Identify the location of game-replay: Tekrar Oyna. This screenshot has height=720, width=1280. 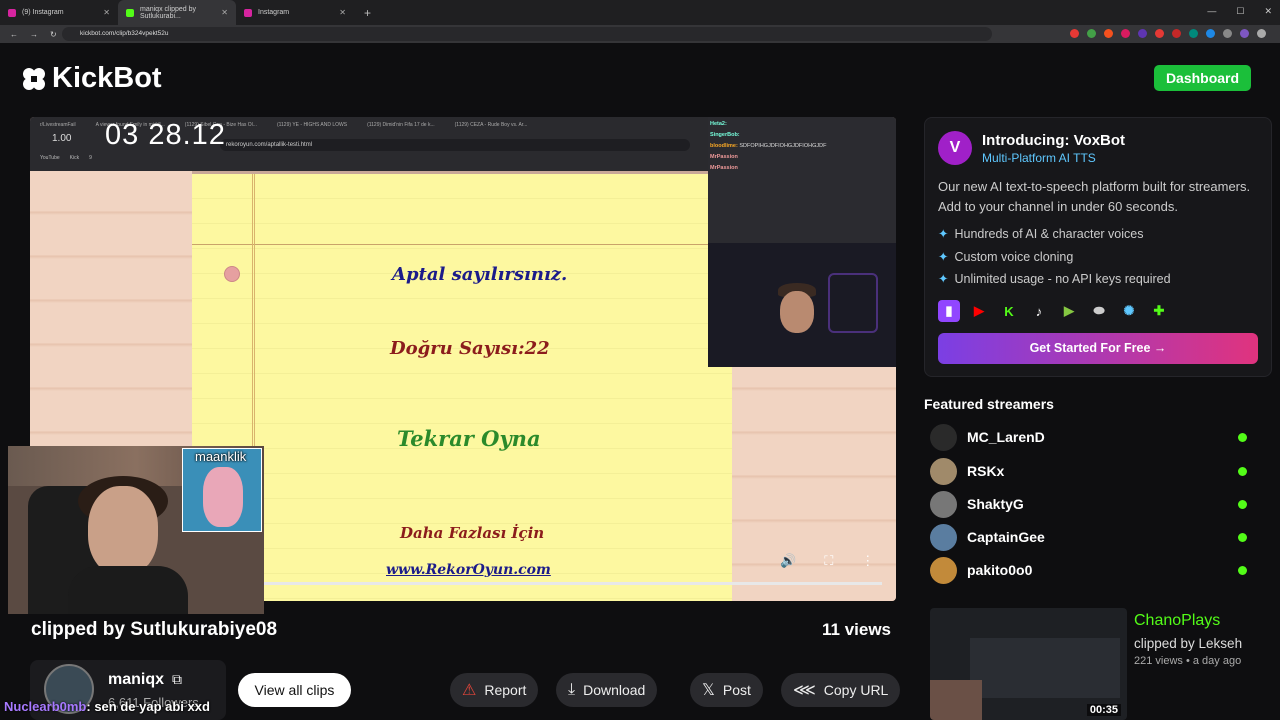
(469, 438).